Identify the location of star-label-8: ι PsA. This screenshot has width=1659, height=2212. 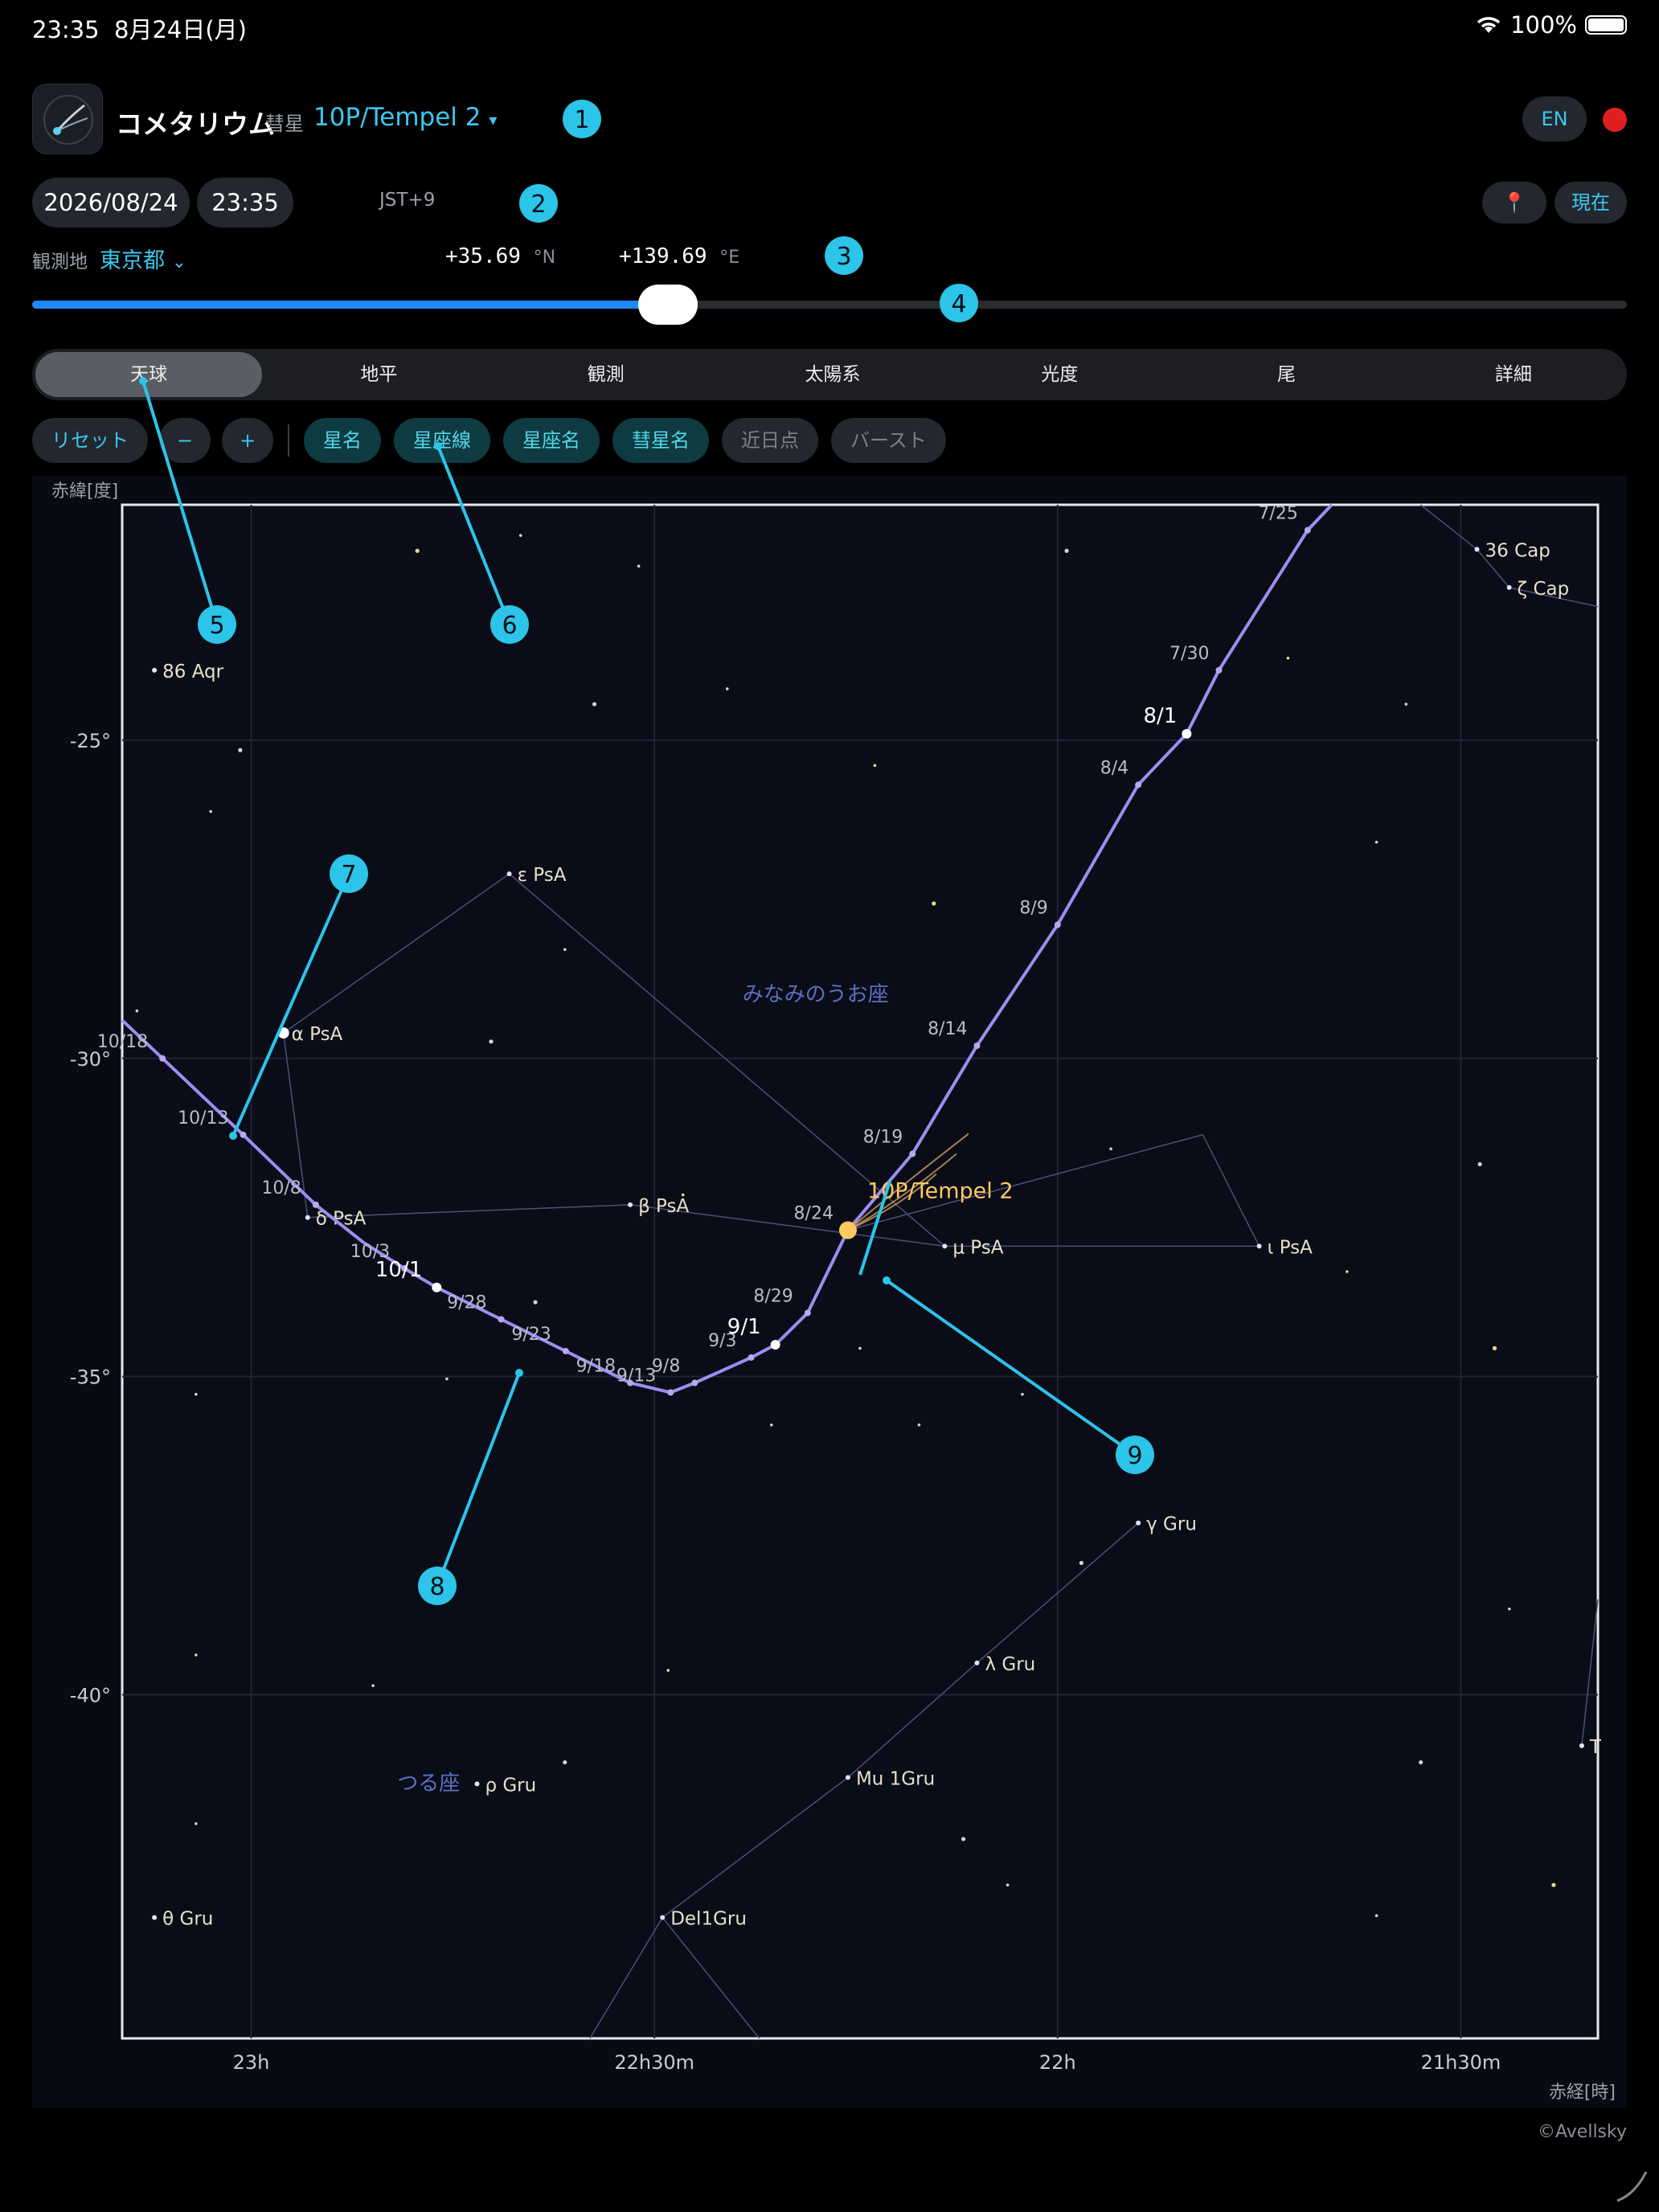
(1290, 1247).